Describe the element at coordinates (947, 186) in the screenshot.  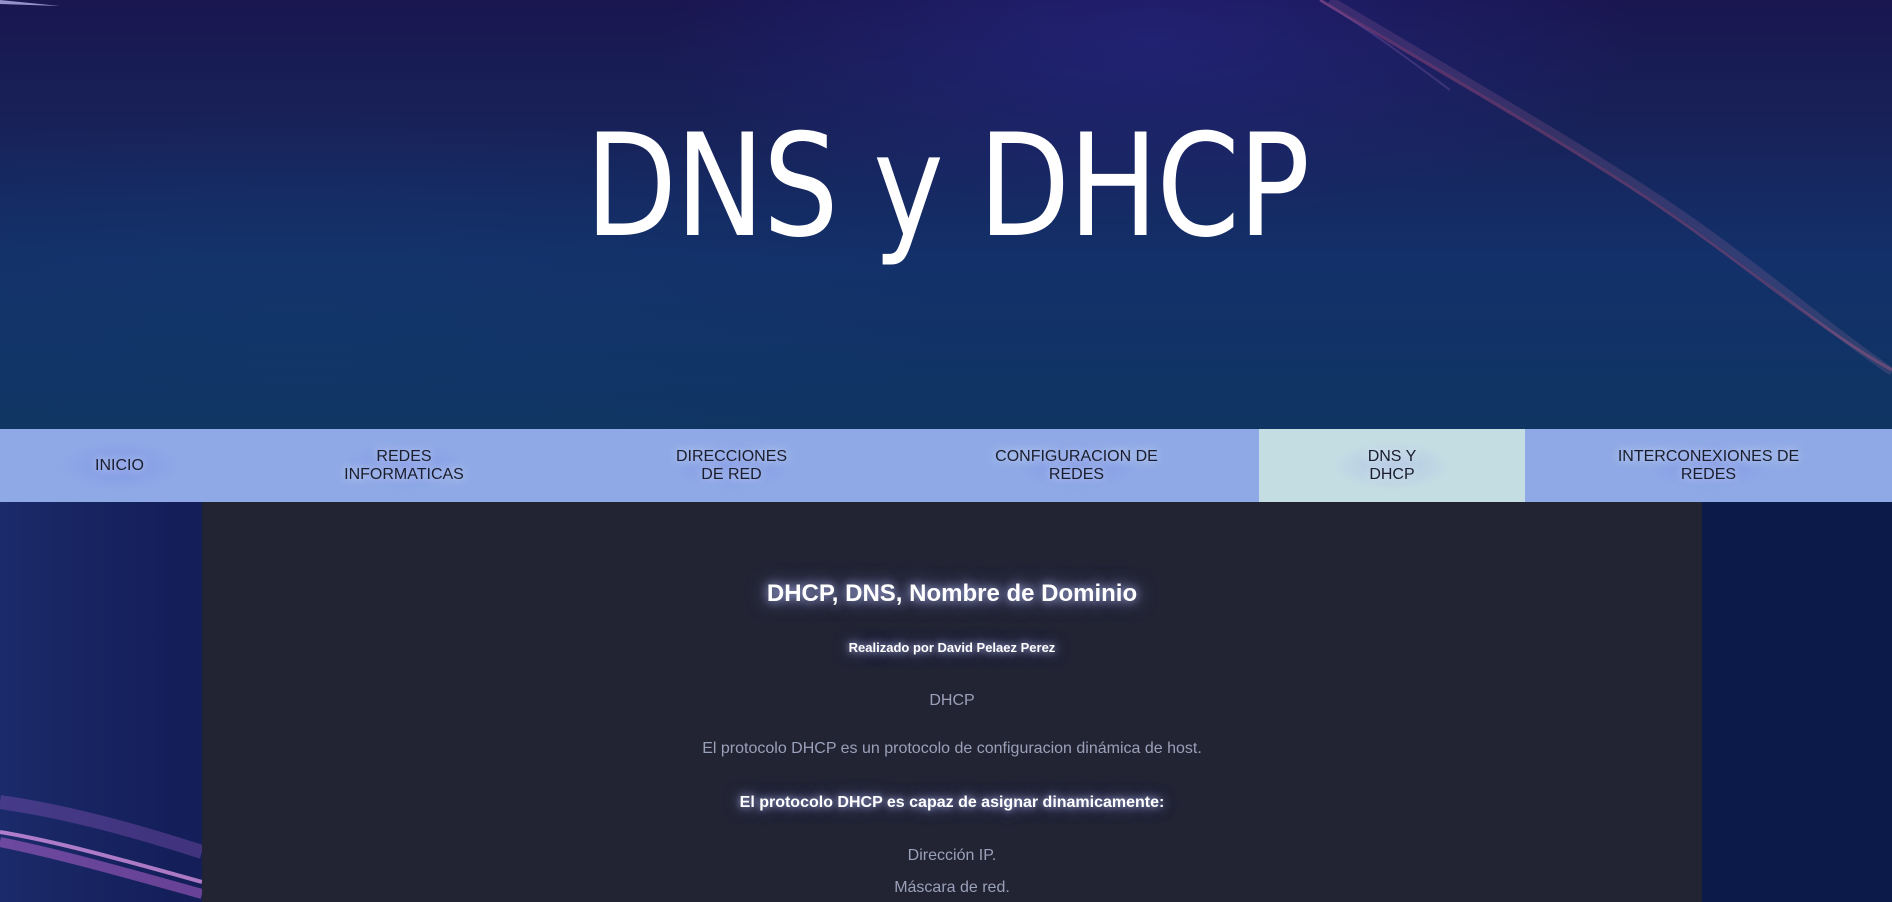
I see `page-title: DNS y DHCP` at that location.